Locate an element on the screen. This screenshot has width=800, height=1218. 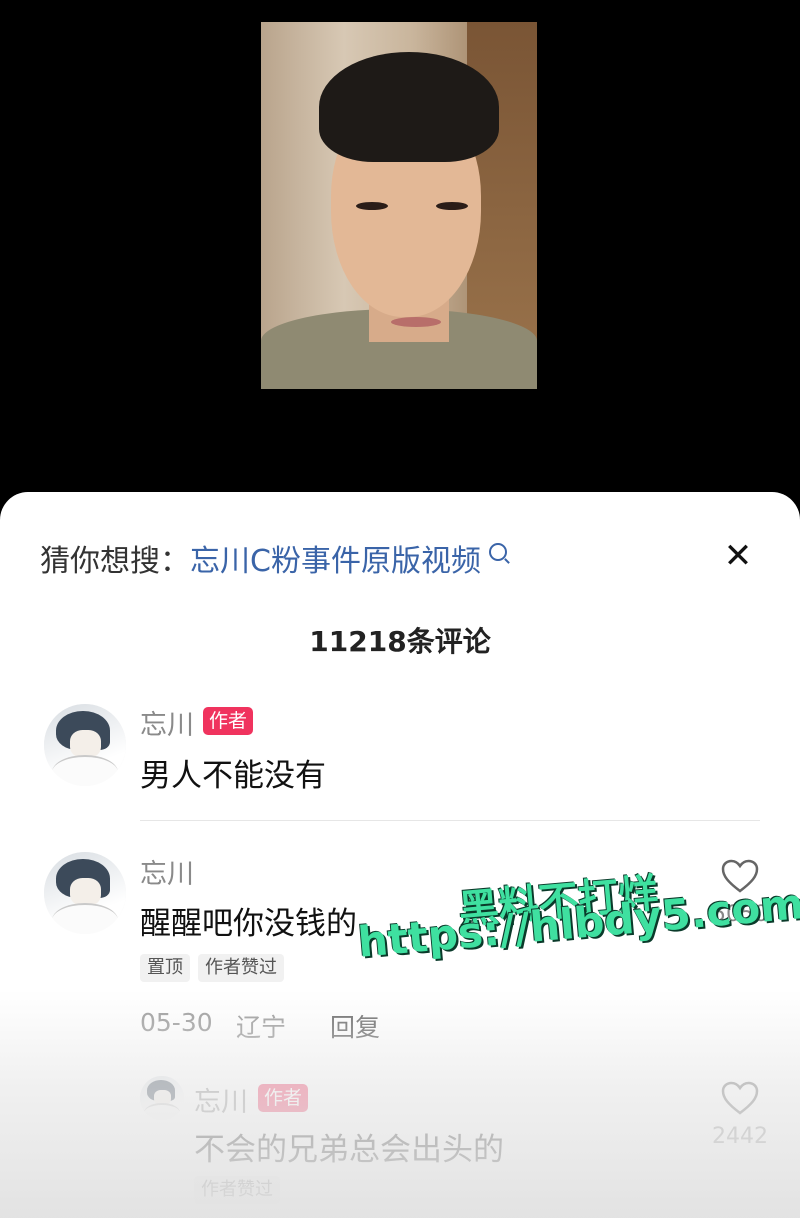
like-count: 2442 is located at coordinates (740, 1136).